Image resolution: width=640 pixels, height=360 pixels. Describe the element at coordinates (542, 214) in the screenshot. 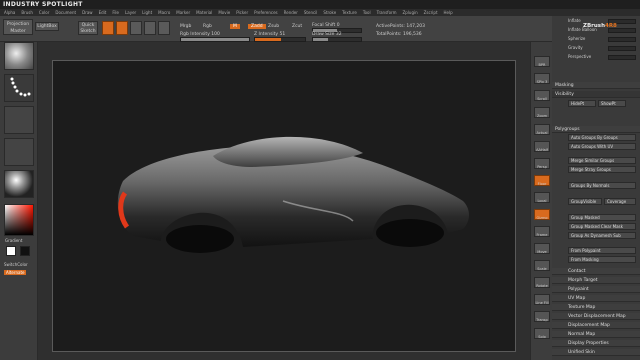

I see `view-tool-gizmo: Gizmo` at that location.